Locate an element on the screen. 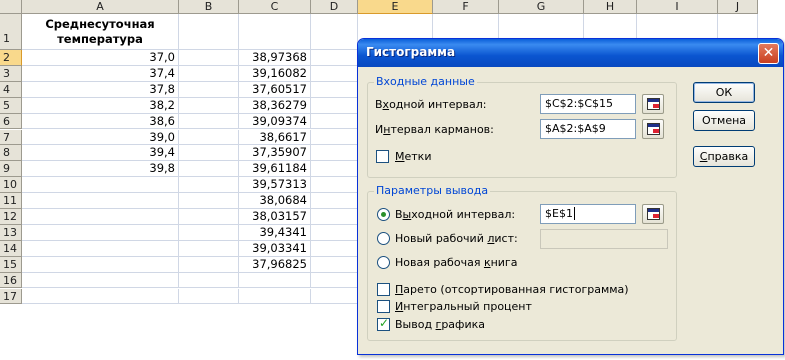 The image size is (785, 360). cell-c3: 39,16082 is located at coordinates (275, 73).